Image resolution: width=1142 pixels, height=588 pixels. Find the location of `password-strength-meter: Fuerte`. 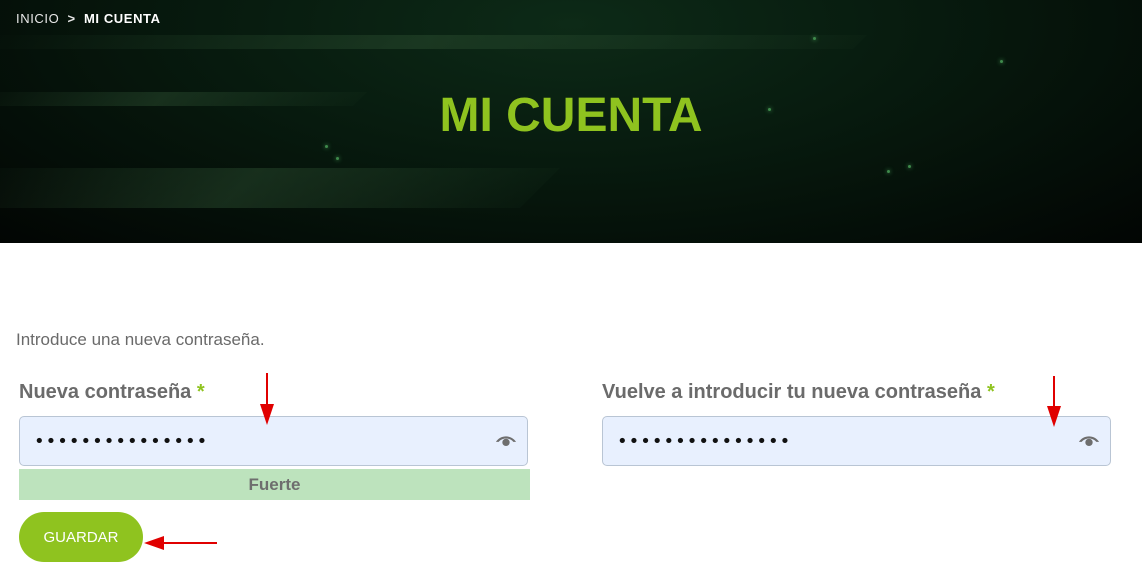

password-strength-meter: Fuerte is located at coordinates (274, 484).